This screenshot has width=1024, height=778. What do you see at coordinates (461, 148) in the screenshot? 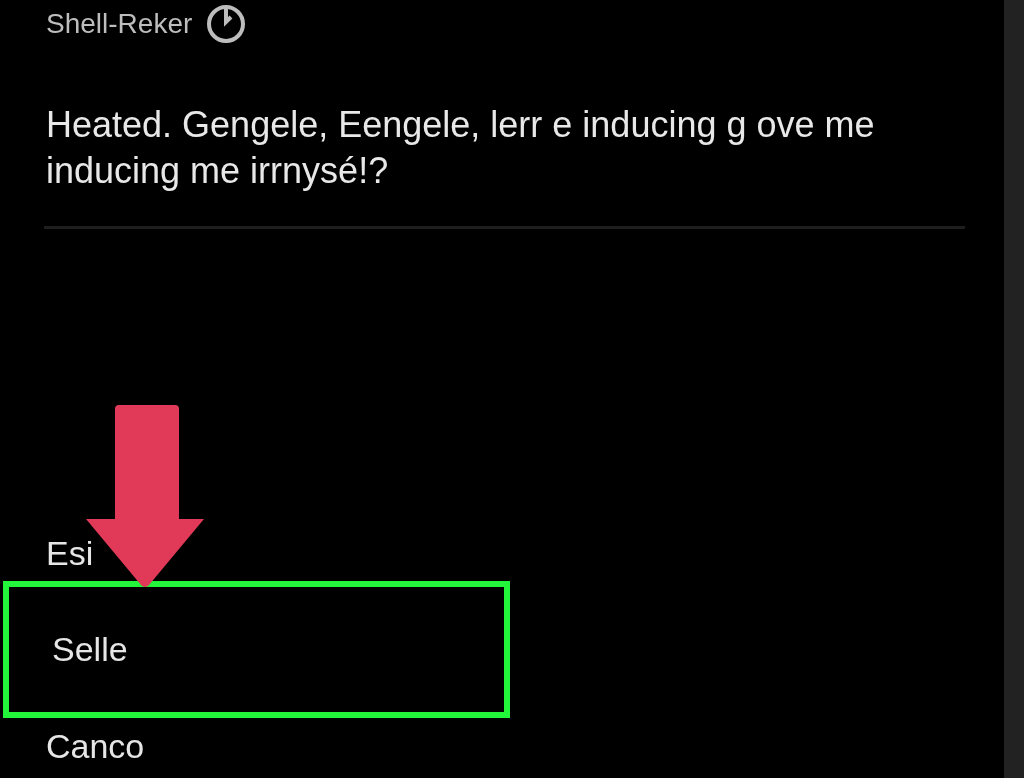
I see `dialog-question: Heated. Gengele, Eengele, lerr e inducing g ove me inducing me irrnysé!?` at bounding box center [461, 148].